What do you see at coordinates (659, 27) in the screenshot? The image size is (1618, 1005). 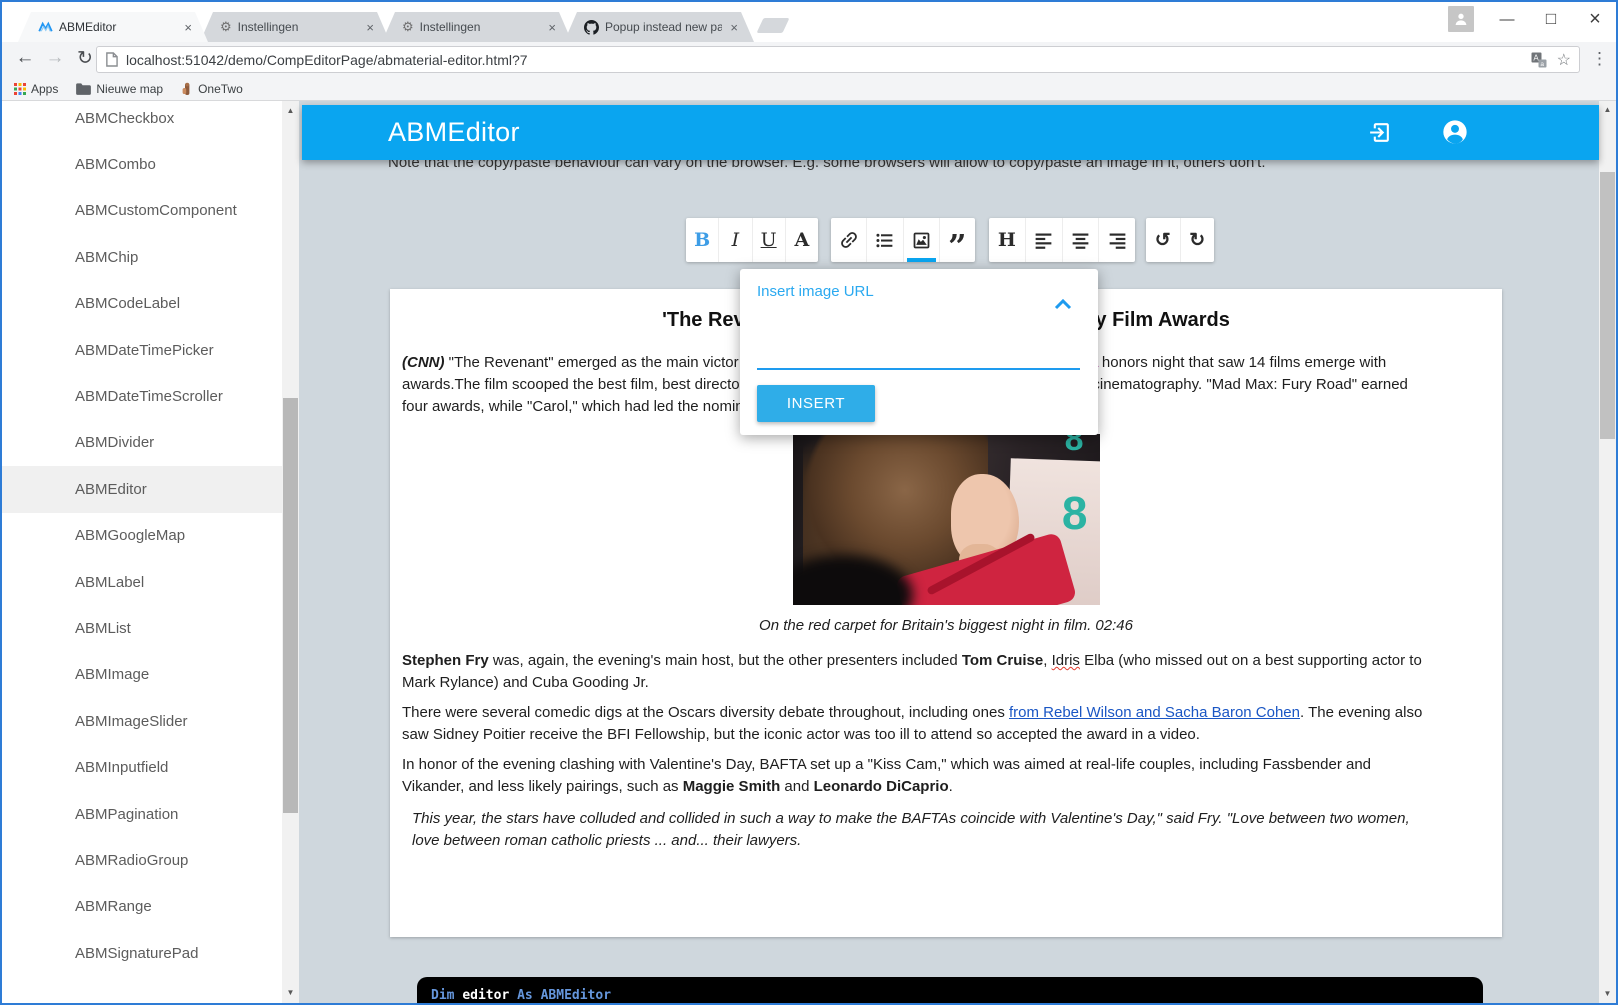 I see `tab-popup-instead-new-page: Popup instead new page ×` at bounding box center [659, 27].